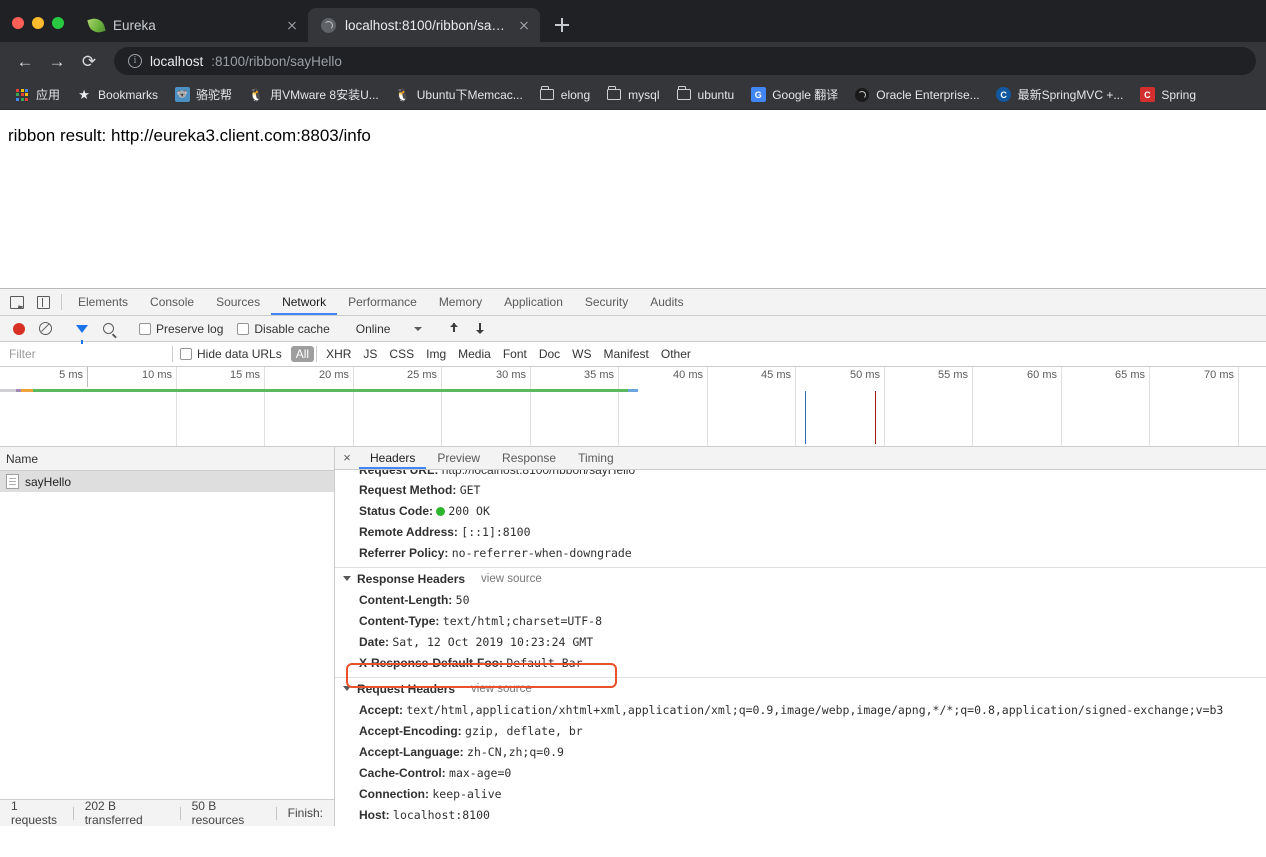  I want to click on reload-icon: ⟳, so click(89, 61).